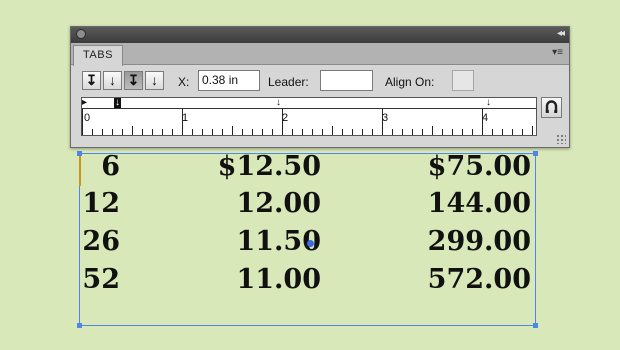 The width and height of the screenshot is (620, 350). I want to click on leader-input, so click(346, 80).